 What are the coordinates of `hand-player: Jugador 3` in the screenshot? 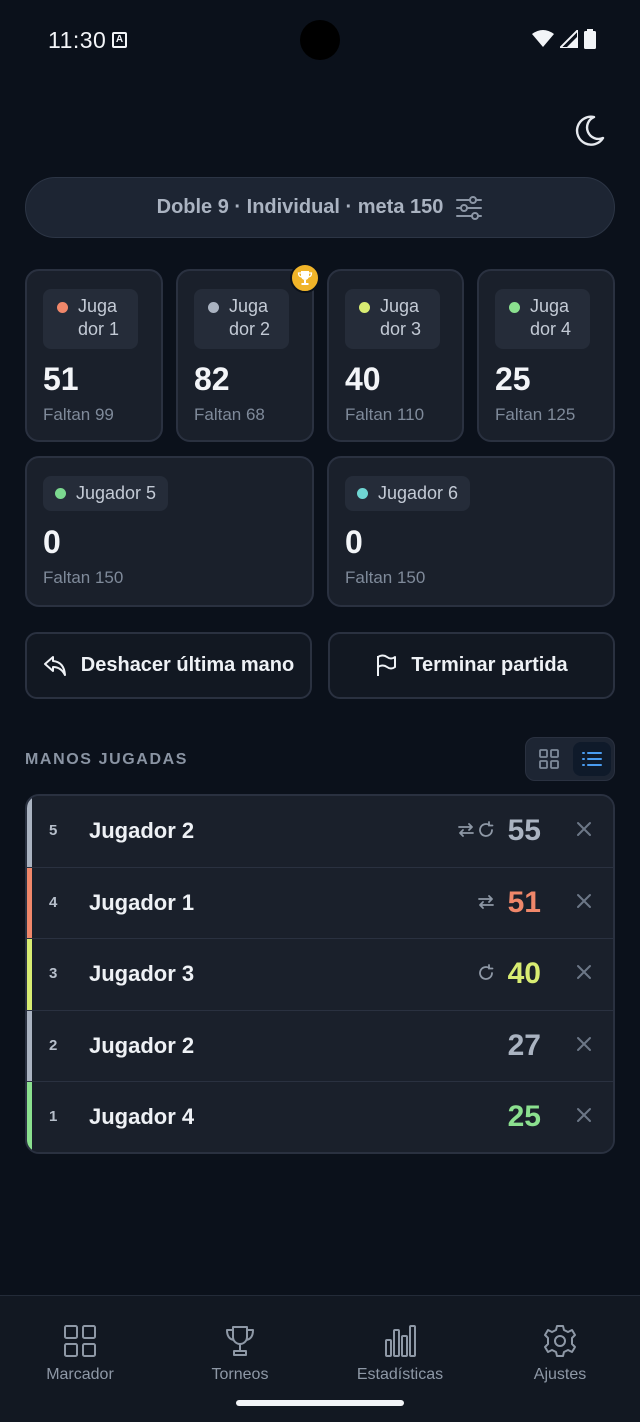 It's located at (142, 973).